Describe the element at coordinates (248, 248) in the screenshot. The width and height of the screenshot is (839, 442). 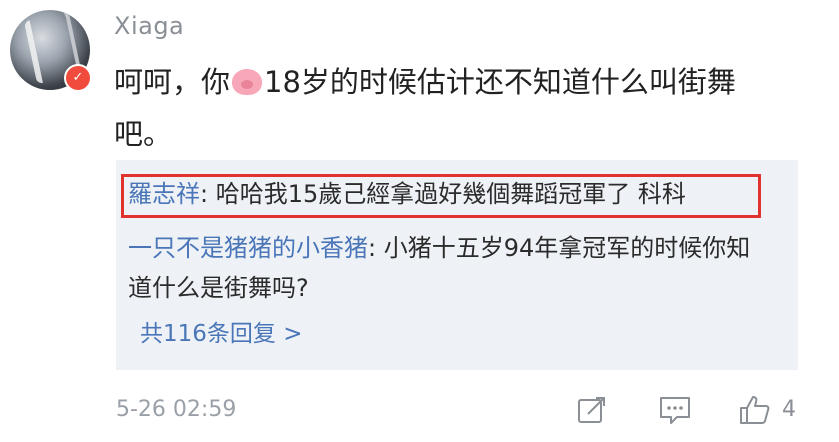
I see `reply-author: 一只不是猪猪的小香猪` at that location.